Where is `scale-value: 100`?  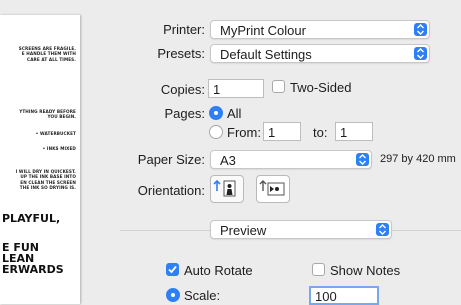
scale-value: 100 is located at coordinates (326, 296).